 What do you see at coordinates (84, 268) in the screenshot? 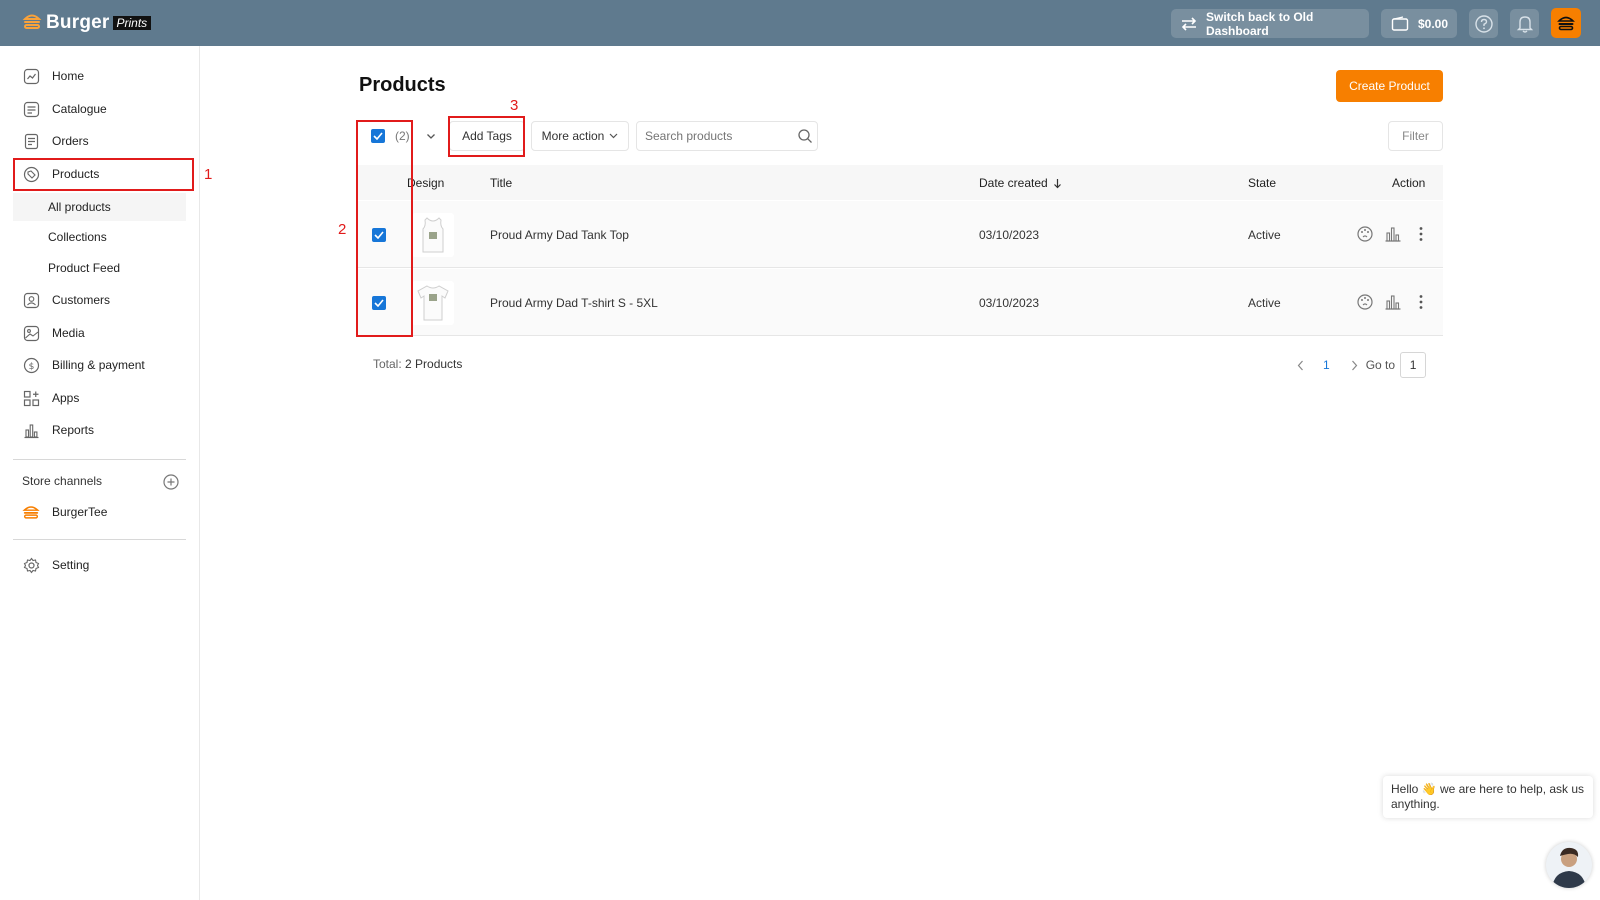
I see `sidebar-subitem-label: Product Feed` at bounding box center [84, 268].